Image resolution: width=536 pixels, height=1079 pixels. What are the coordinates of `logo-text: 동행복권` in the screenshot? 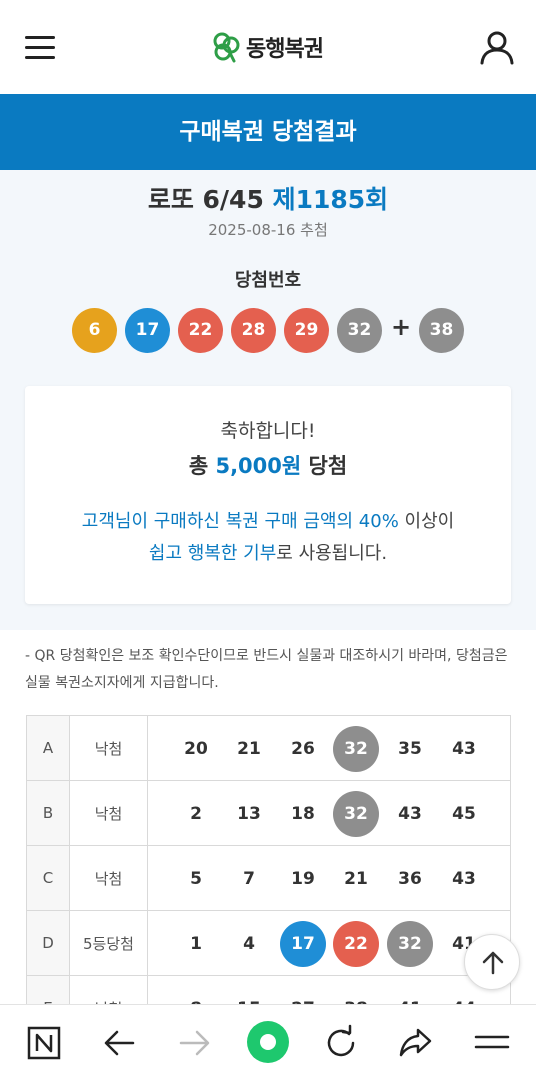 It's located at (285, 49).